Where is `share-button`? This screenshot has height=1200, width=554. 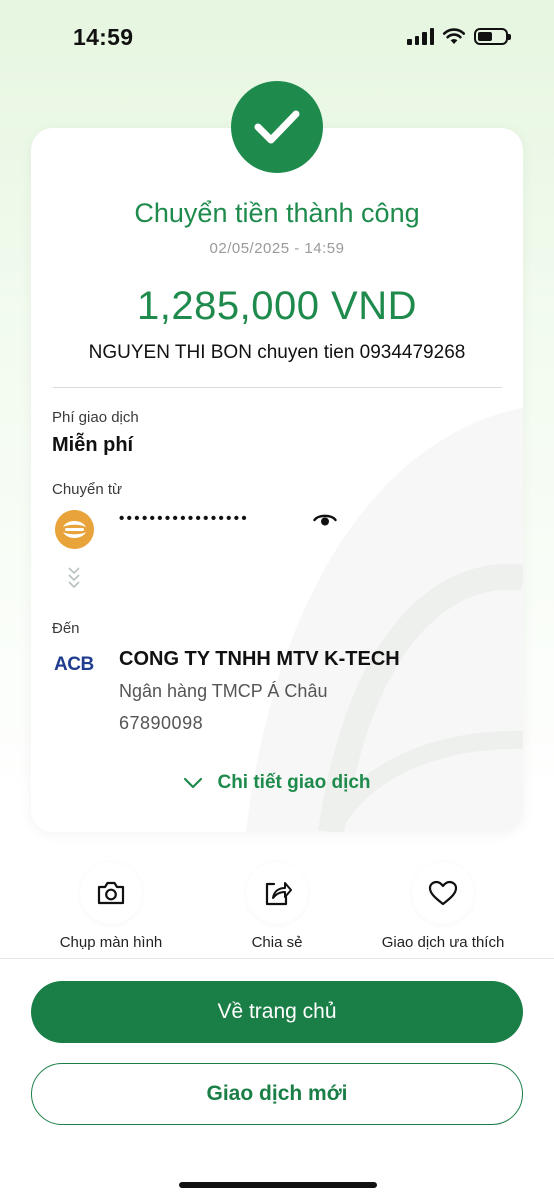
share-button is located at coordinates (277, 893).